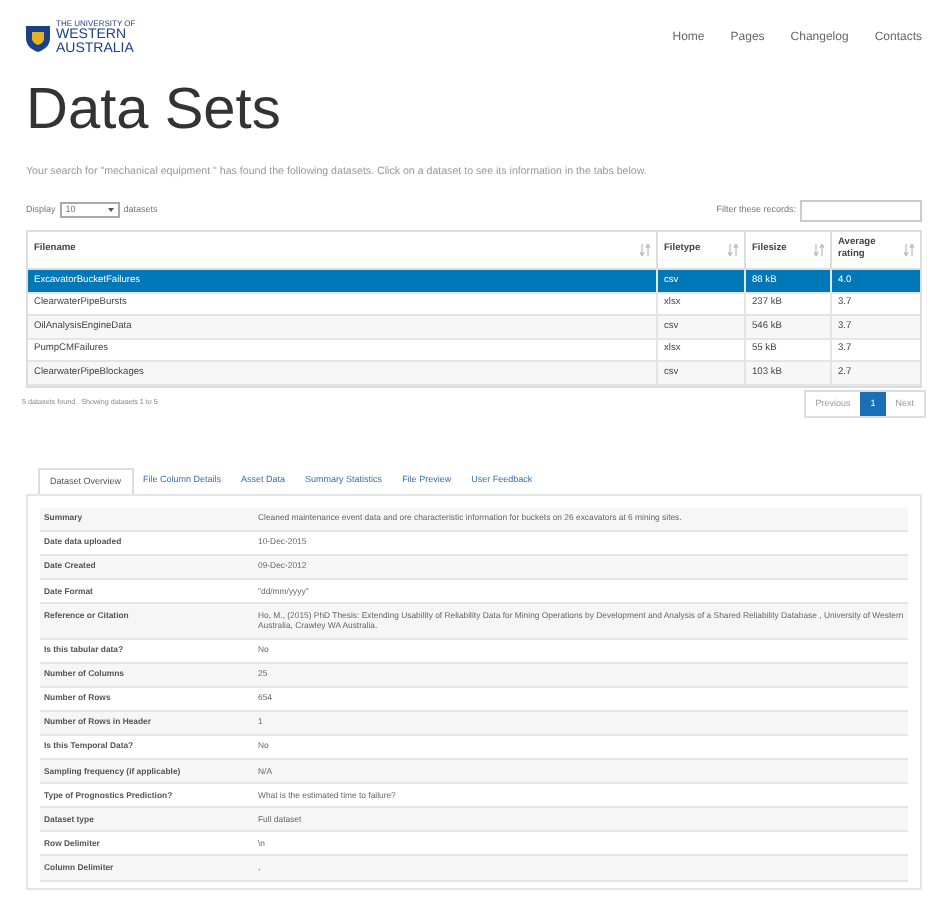 The image size is (948, 904). What do you see at coordinates (38, 38) in the screenshot?
I see `crest-icon` at bounding box center [38, 38].